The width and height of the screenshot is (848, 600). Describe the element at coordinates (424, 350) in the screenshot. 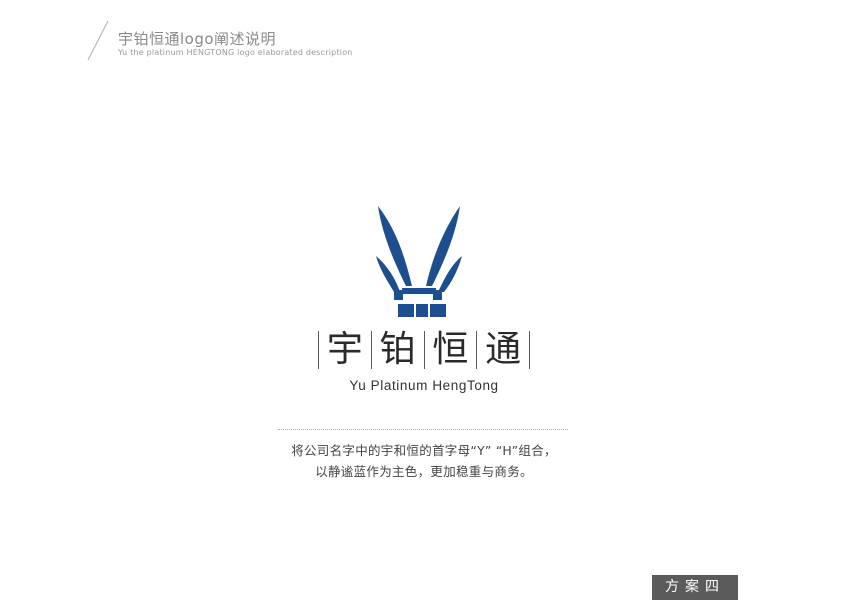

I see `brand-name-zh: 宇 铂 恒 通` at that location.